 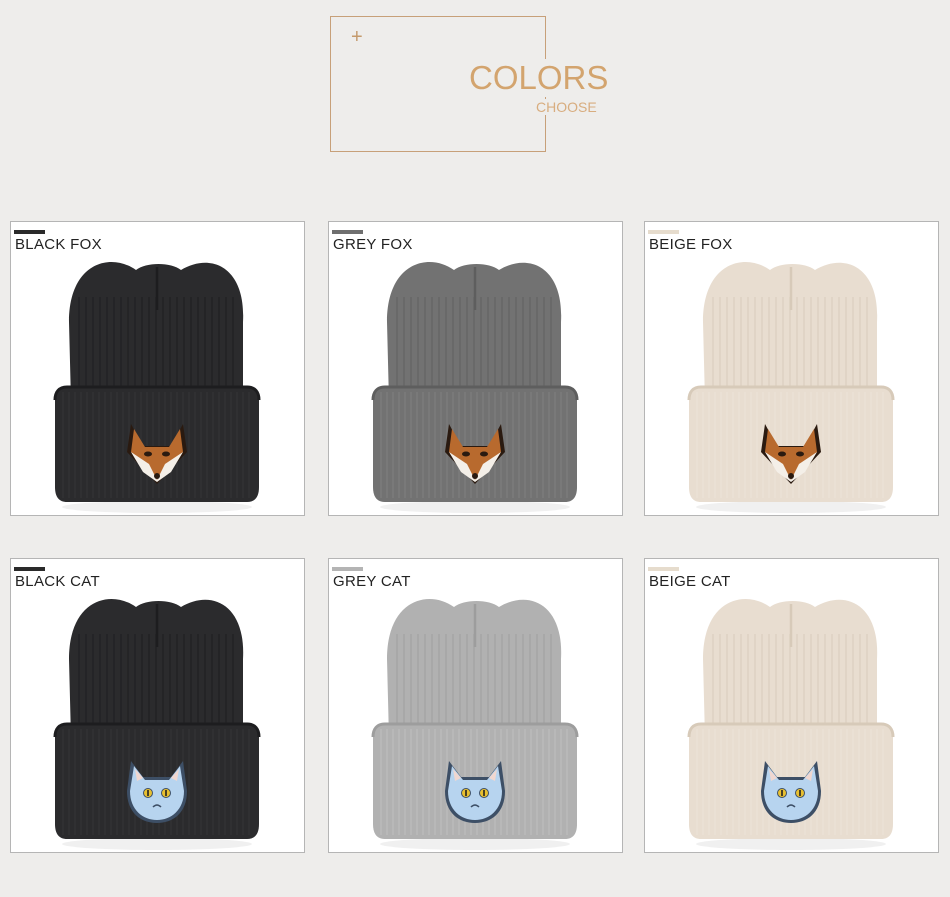 I want to click on product-card-beige-fox: BEIGE FOX, so click(x=791, y=368).